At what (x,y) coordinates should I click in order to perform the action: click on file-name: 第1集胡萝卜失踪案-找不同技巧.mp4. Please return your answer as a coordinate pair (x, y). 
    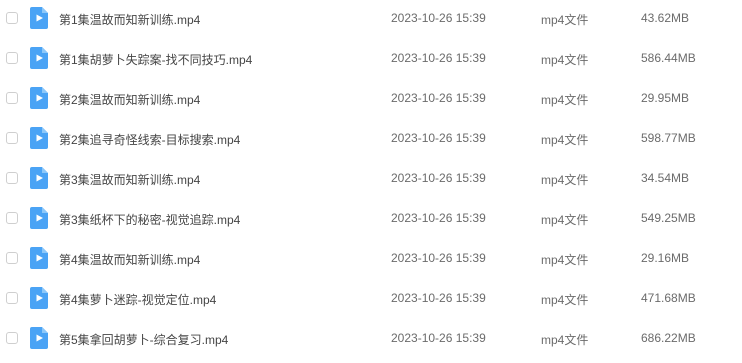
    Looking at the image, I should click on (155, 59).